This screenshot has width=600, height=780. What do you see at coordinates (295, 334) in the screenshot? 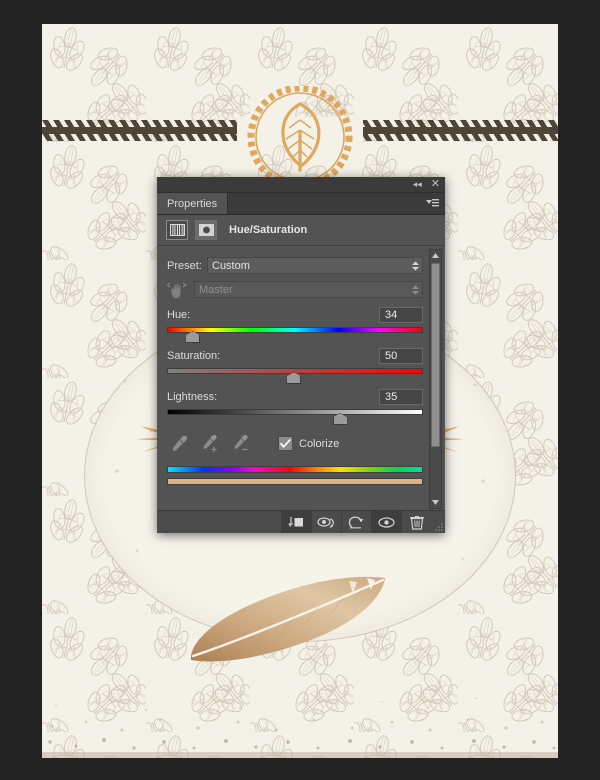
I see `hue-track` at bounding box center [295, 334].